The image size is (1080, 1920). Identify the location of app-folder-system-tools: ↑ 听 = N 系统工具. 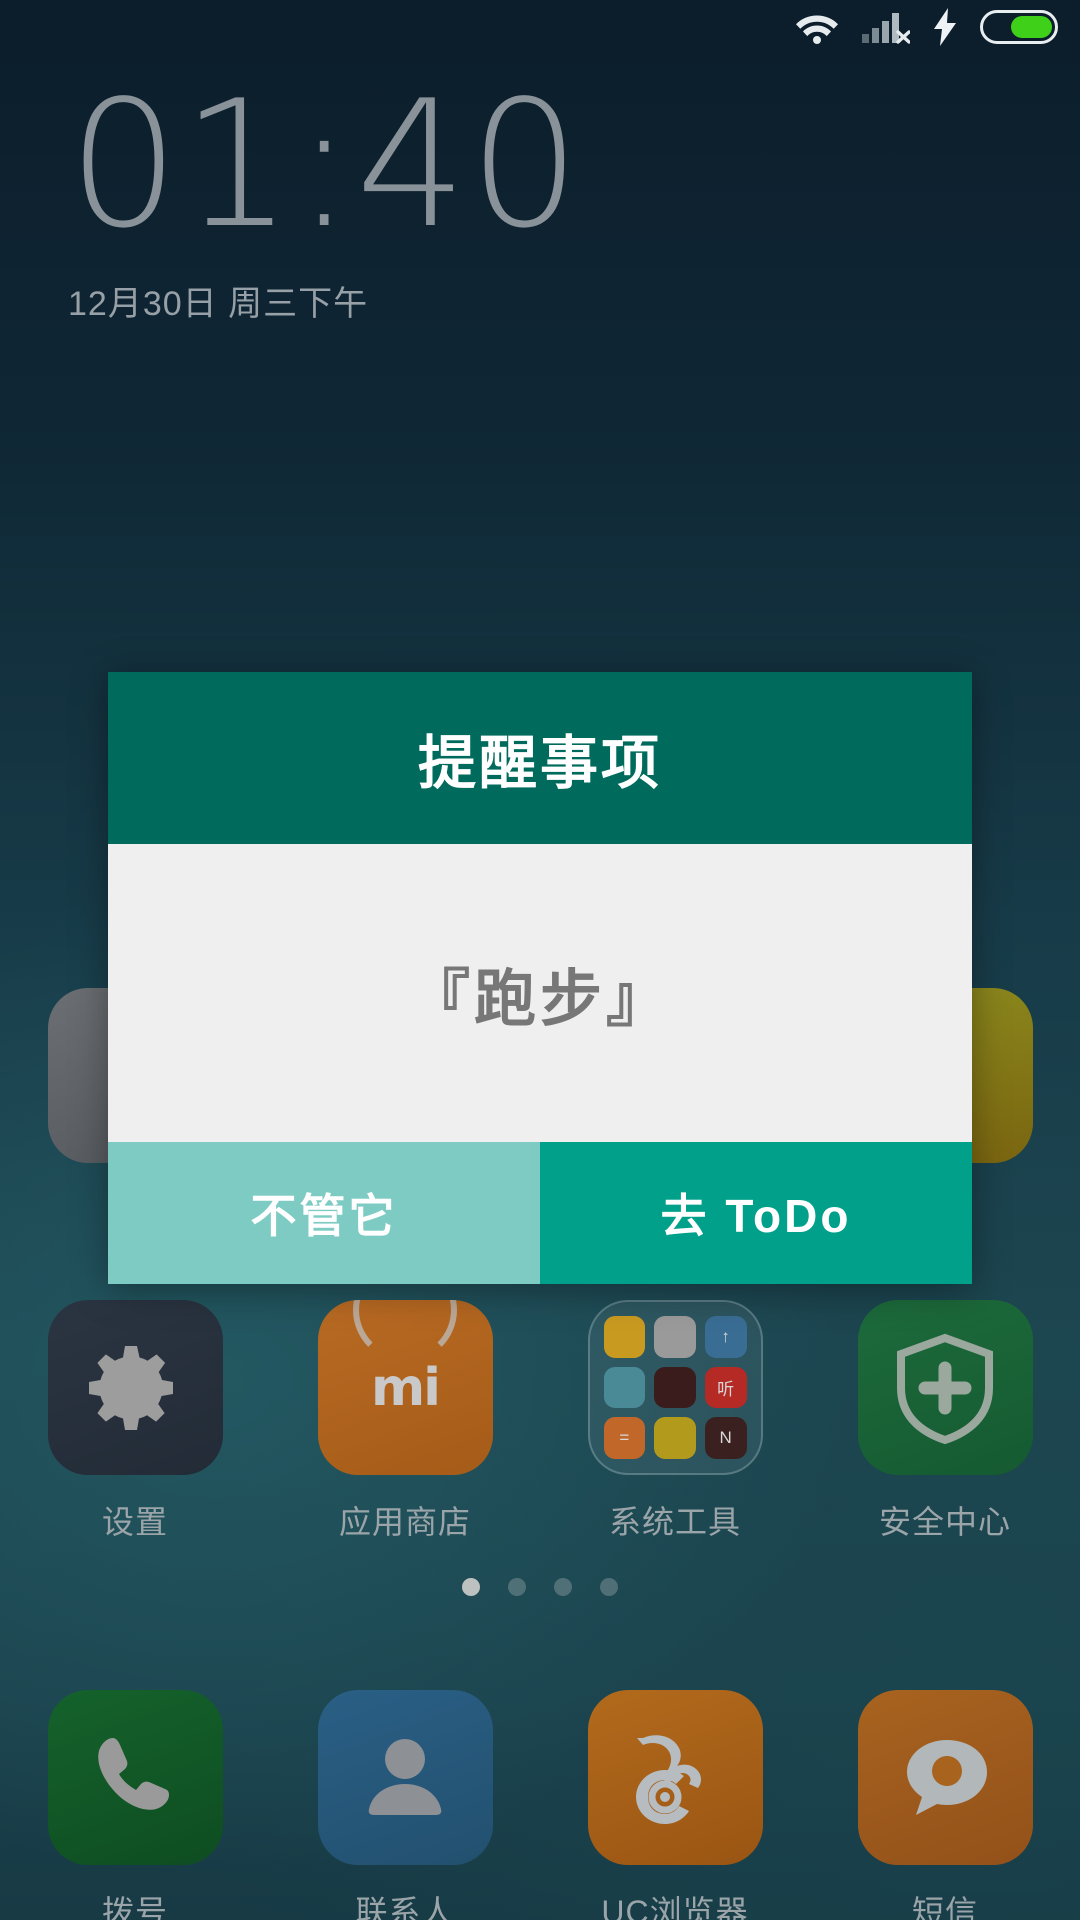
(675, 1421).